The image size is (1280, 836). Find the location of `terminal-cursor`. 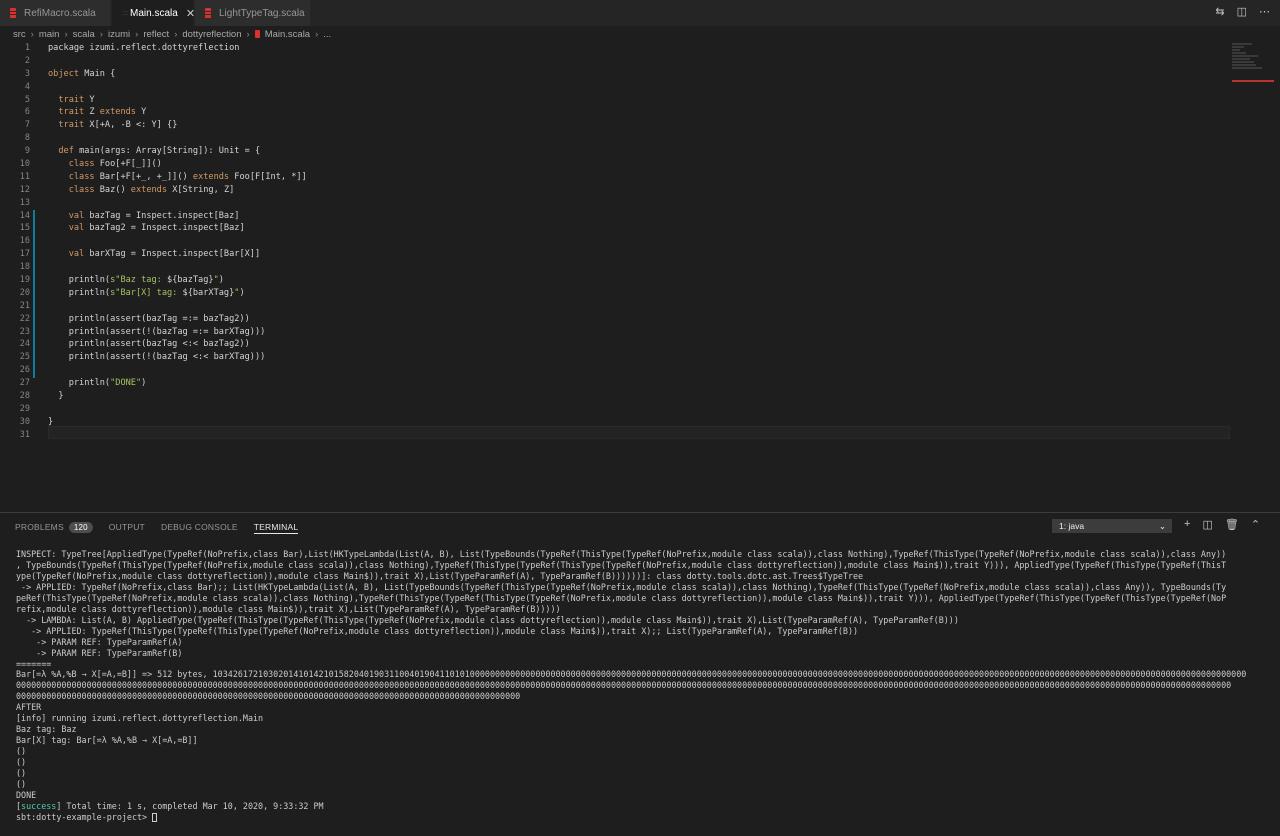

terminal-cursor is located at coordinates (155, 817).